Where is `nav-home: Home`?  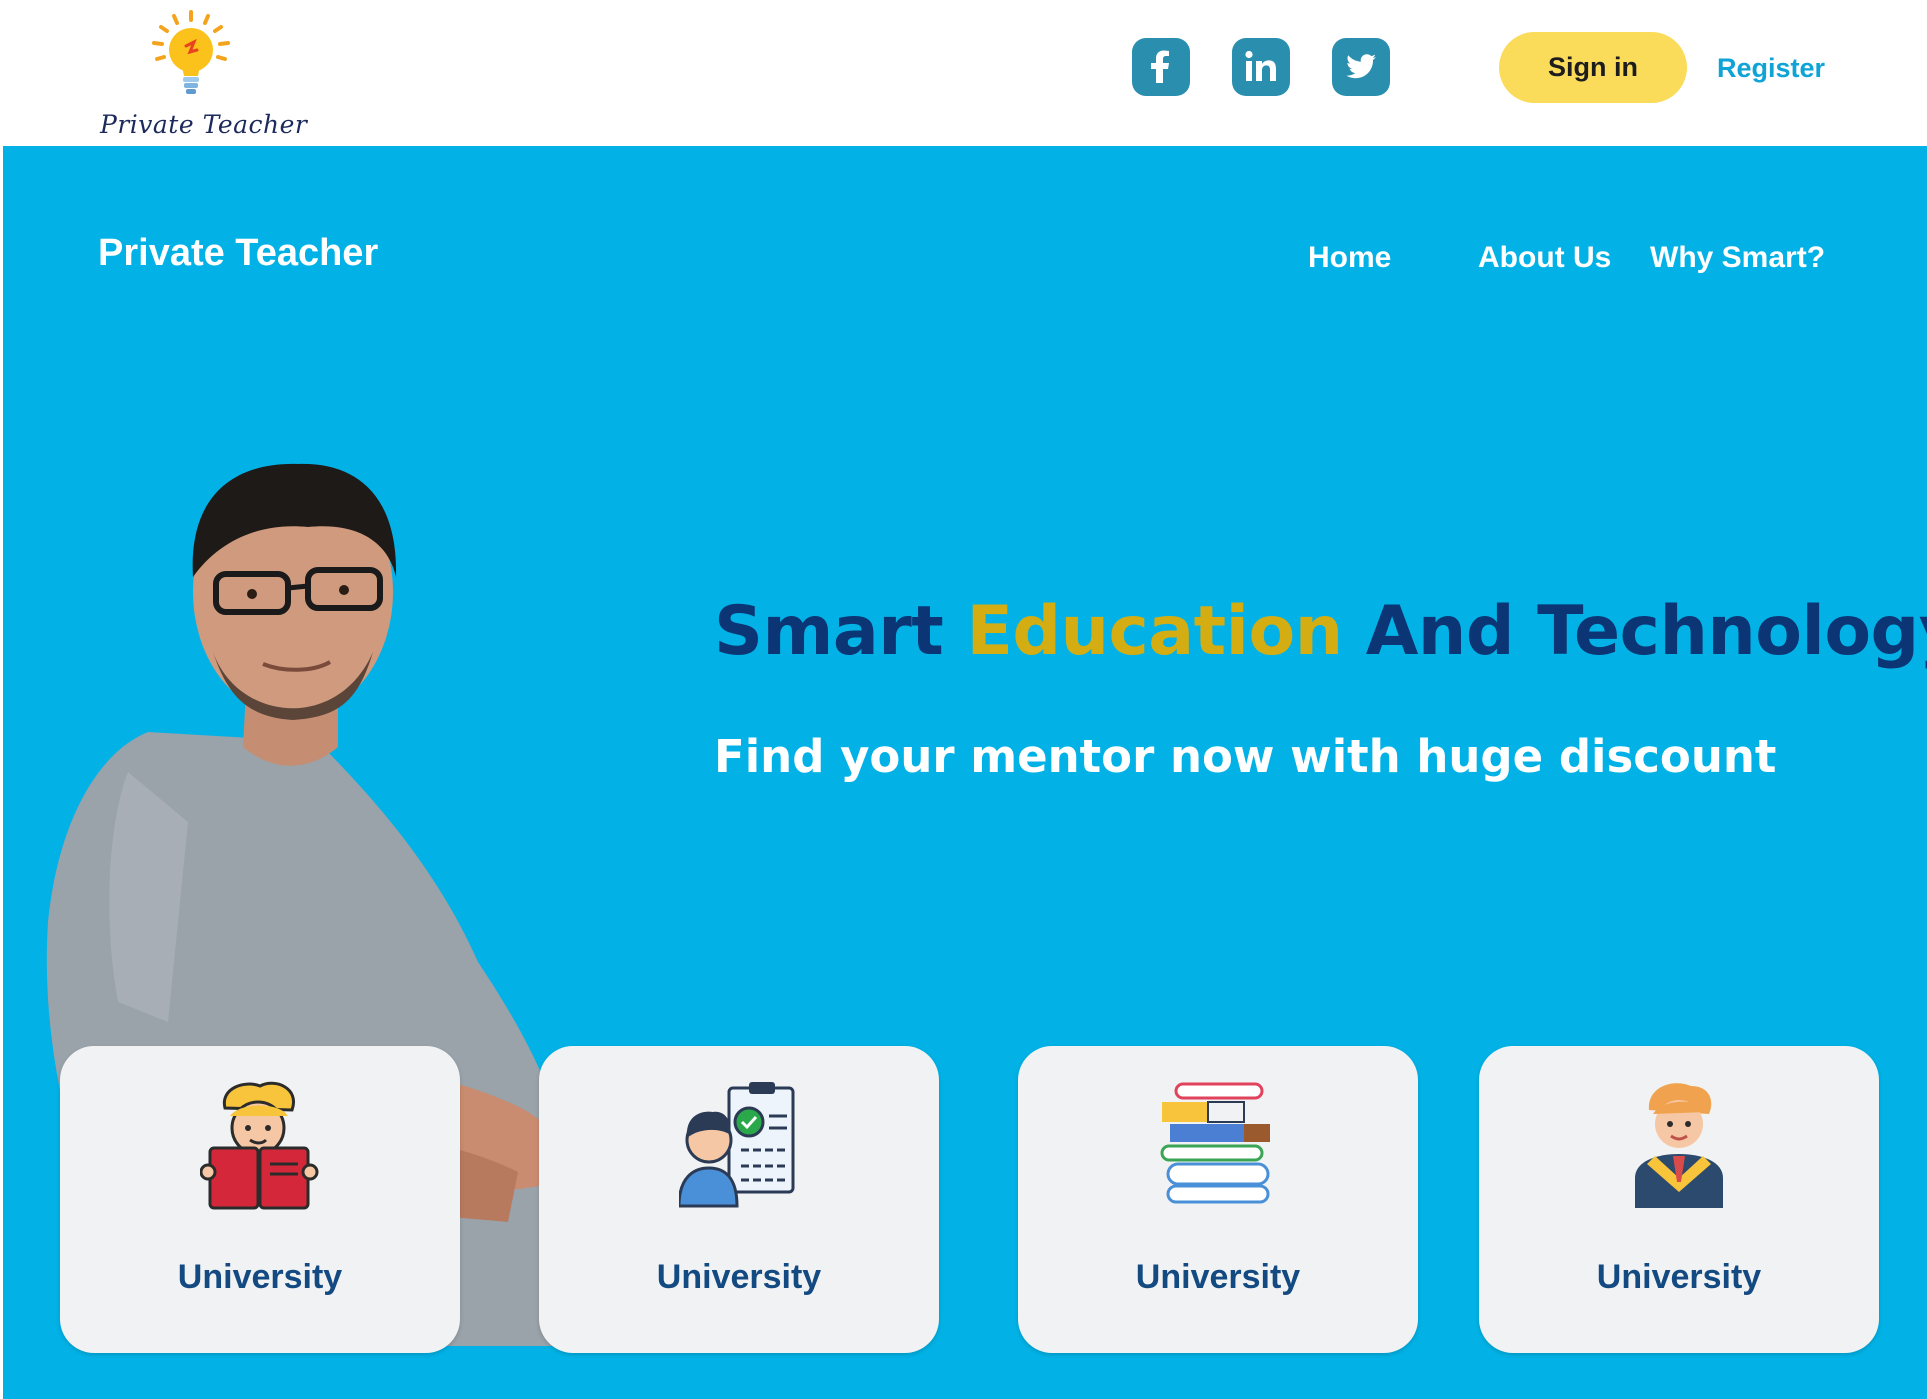
nav-home: Home is located at coordinates (1349, 258).